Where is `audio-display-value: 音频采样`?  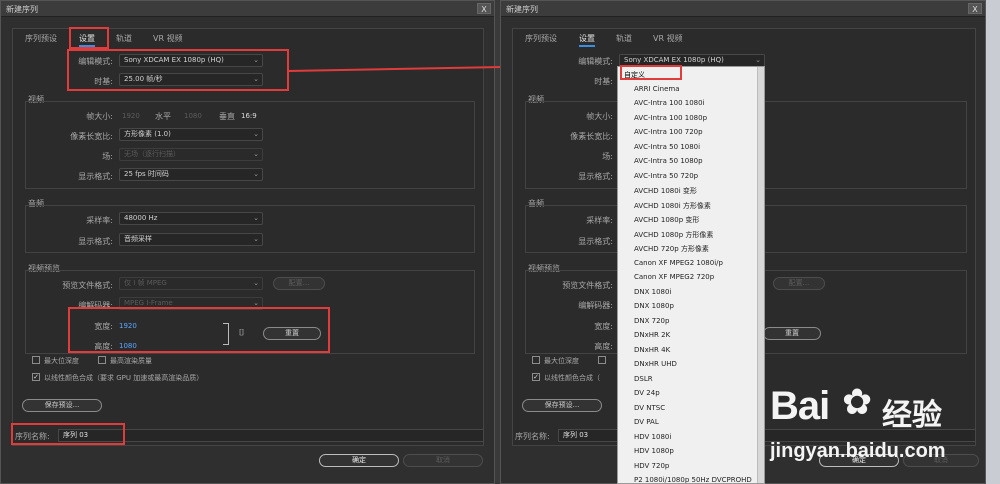
audio-display-value: 音频采样 is located at coordinates (138, 239).